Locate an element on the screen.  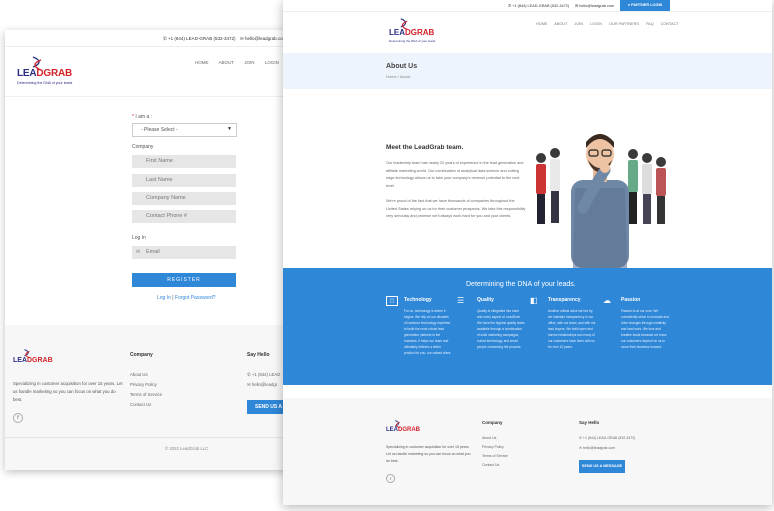
email-placeholder: Email is located at coordinates (153, 252).